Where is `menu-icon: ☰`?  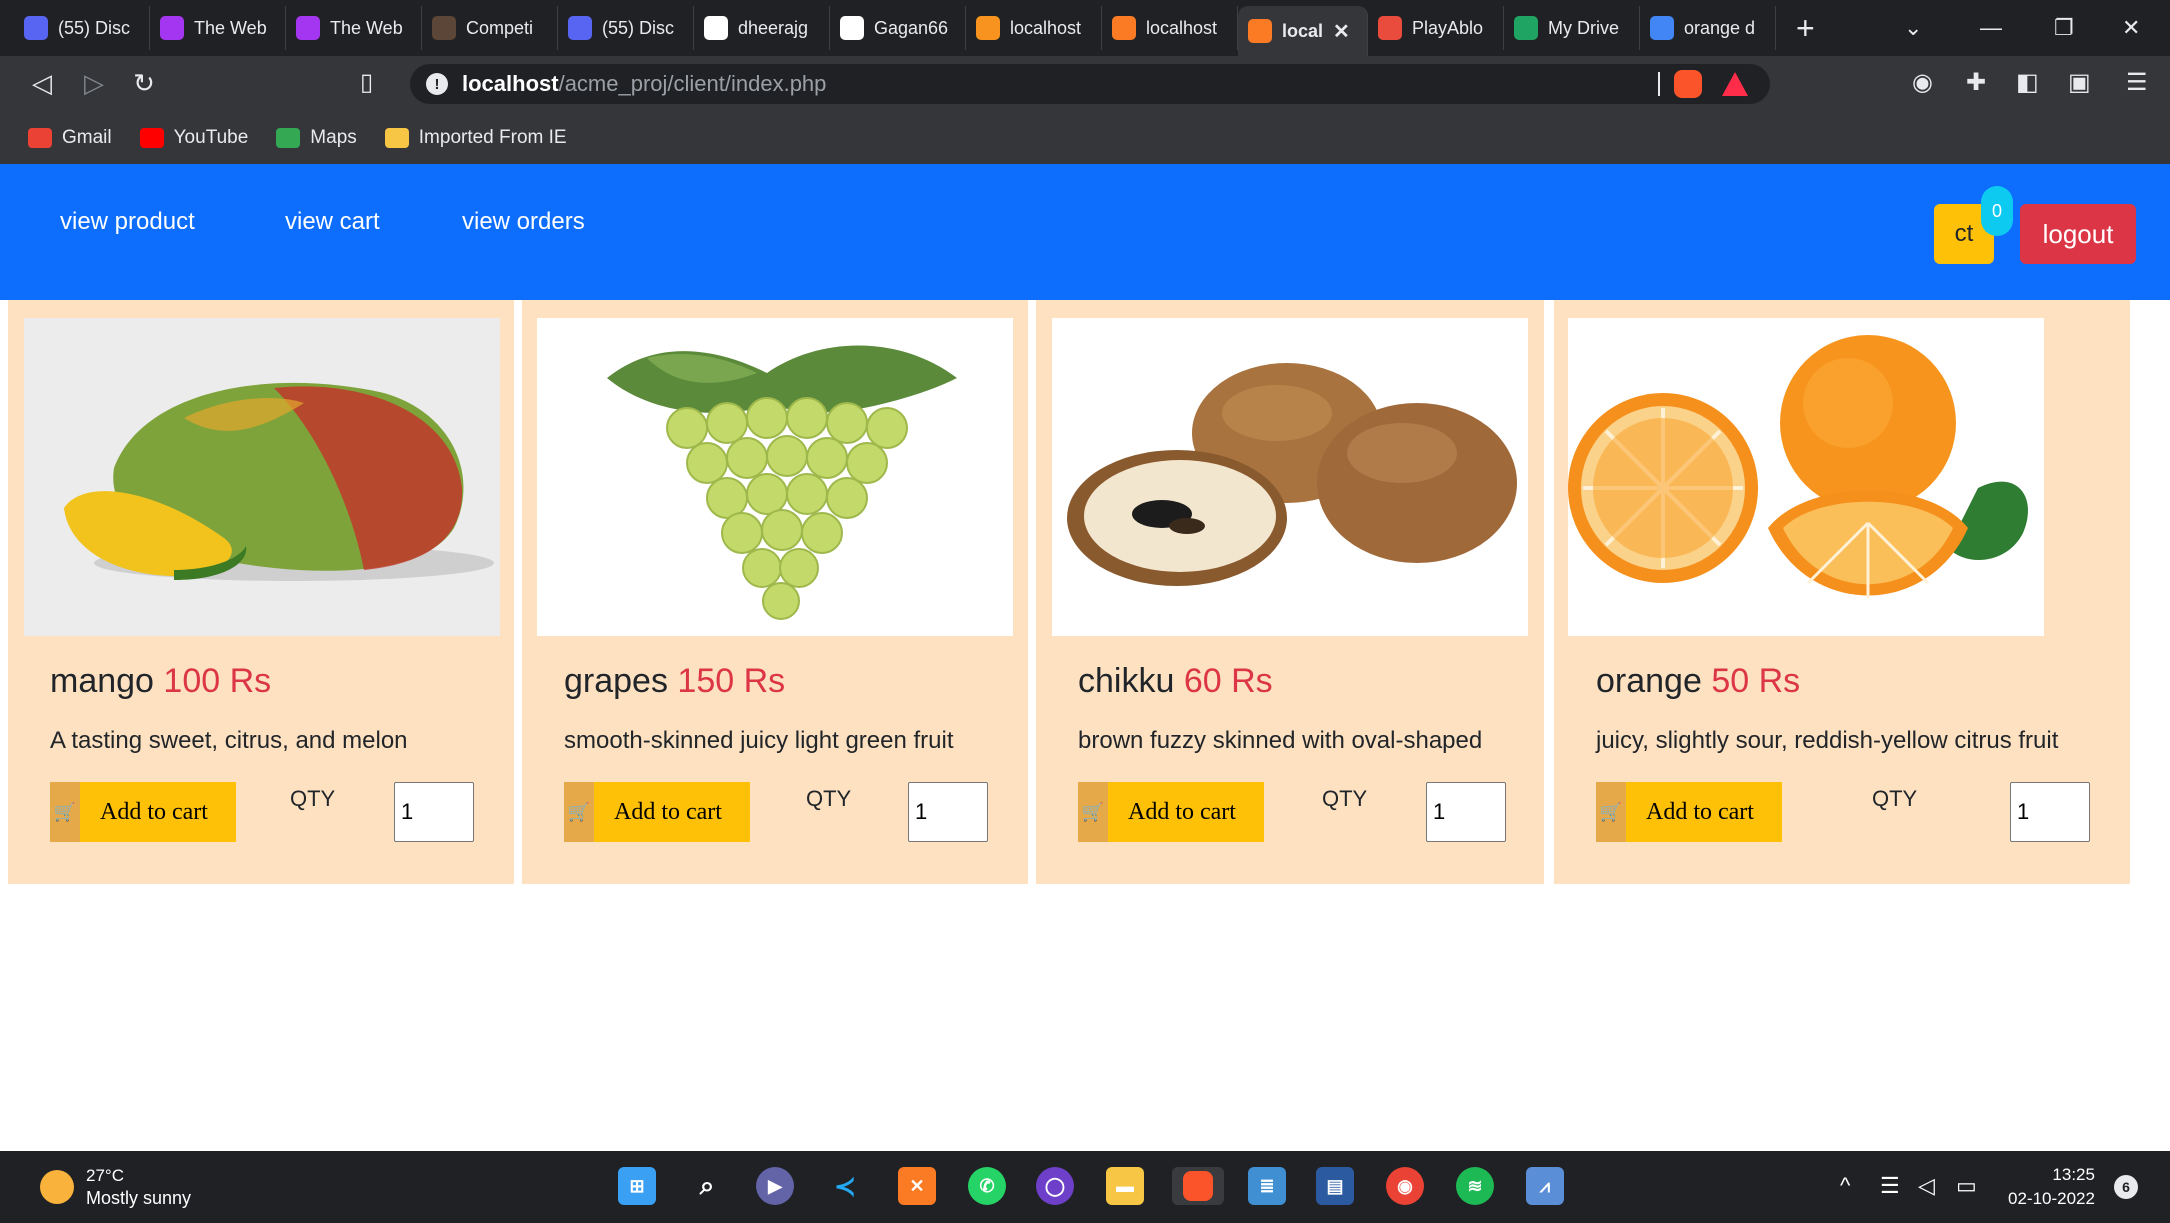
menu-icon: ☰ is located at coordinates (2137, 82).